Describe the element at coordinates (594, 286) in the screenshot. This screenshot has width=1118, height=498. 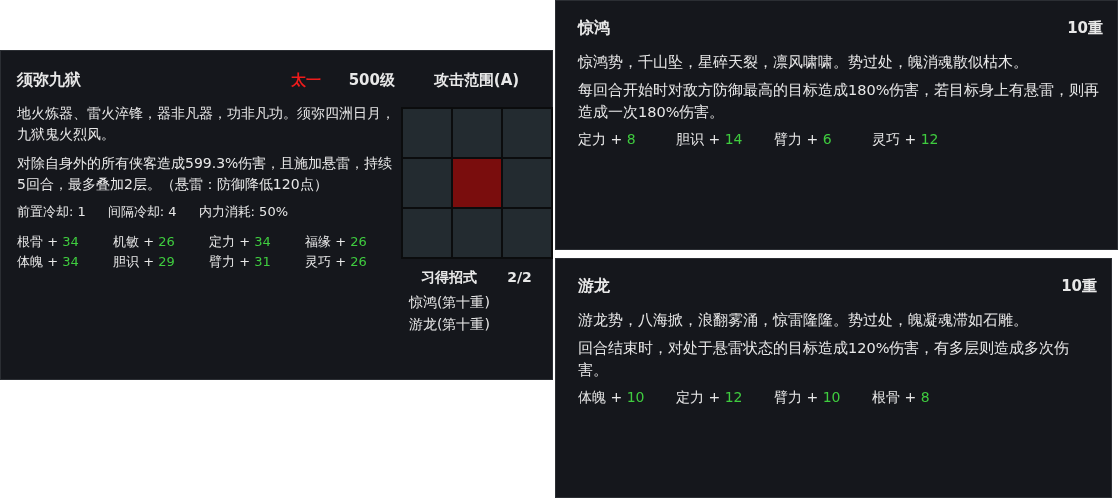
I see `move-title: 游龙` at that location.